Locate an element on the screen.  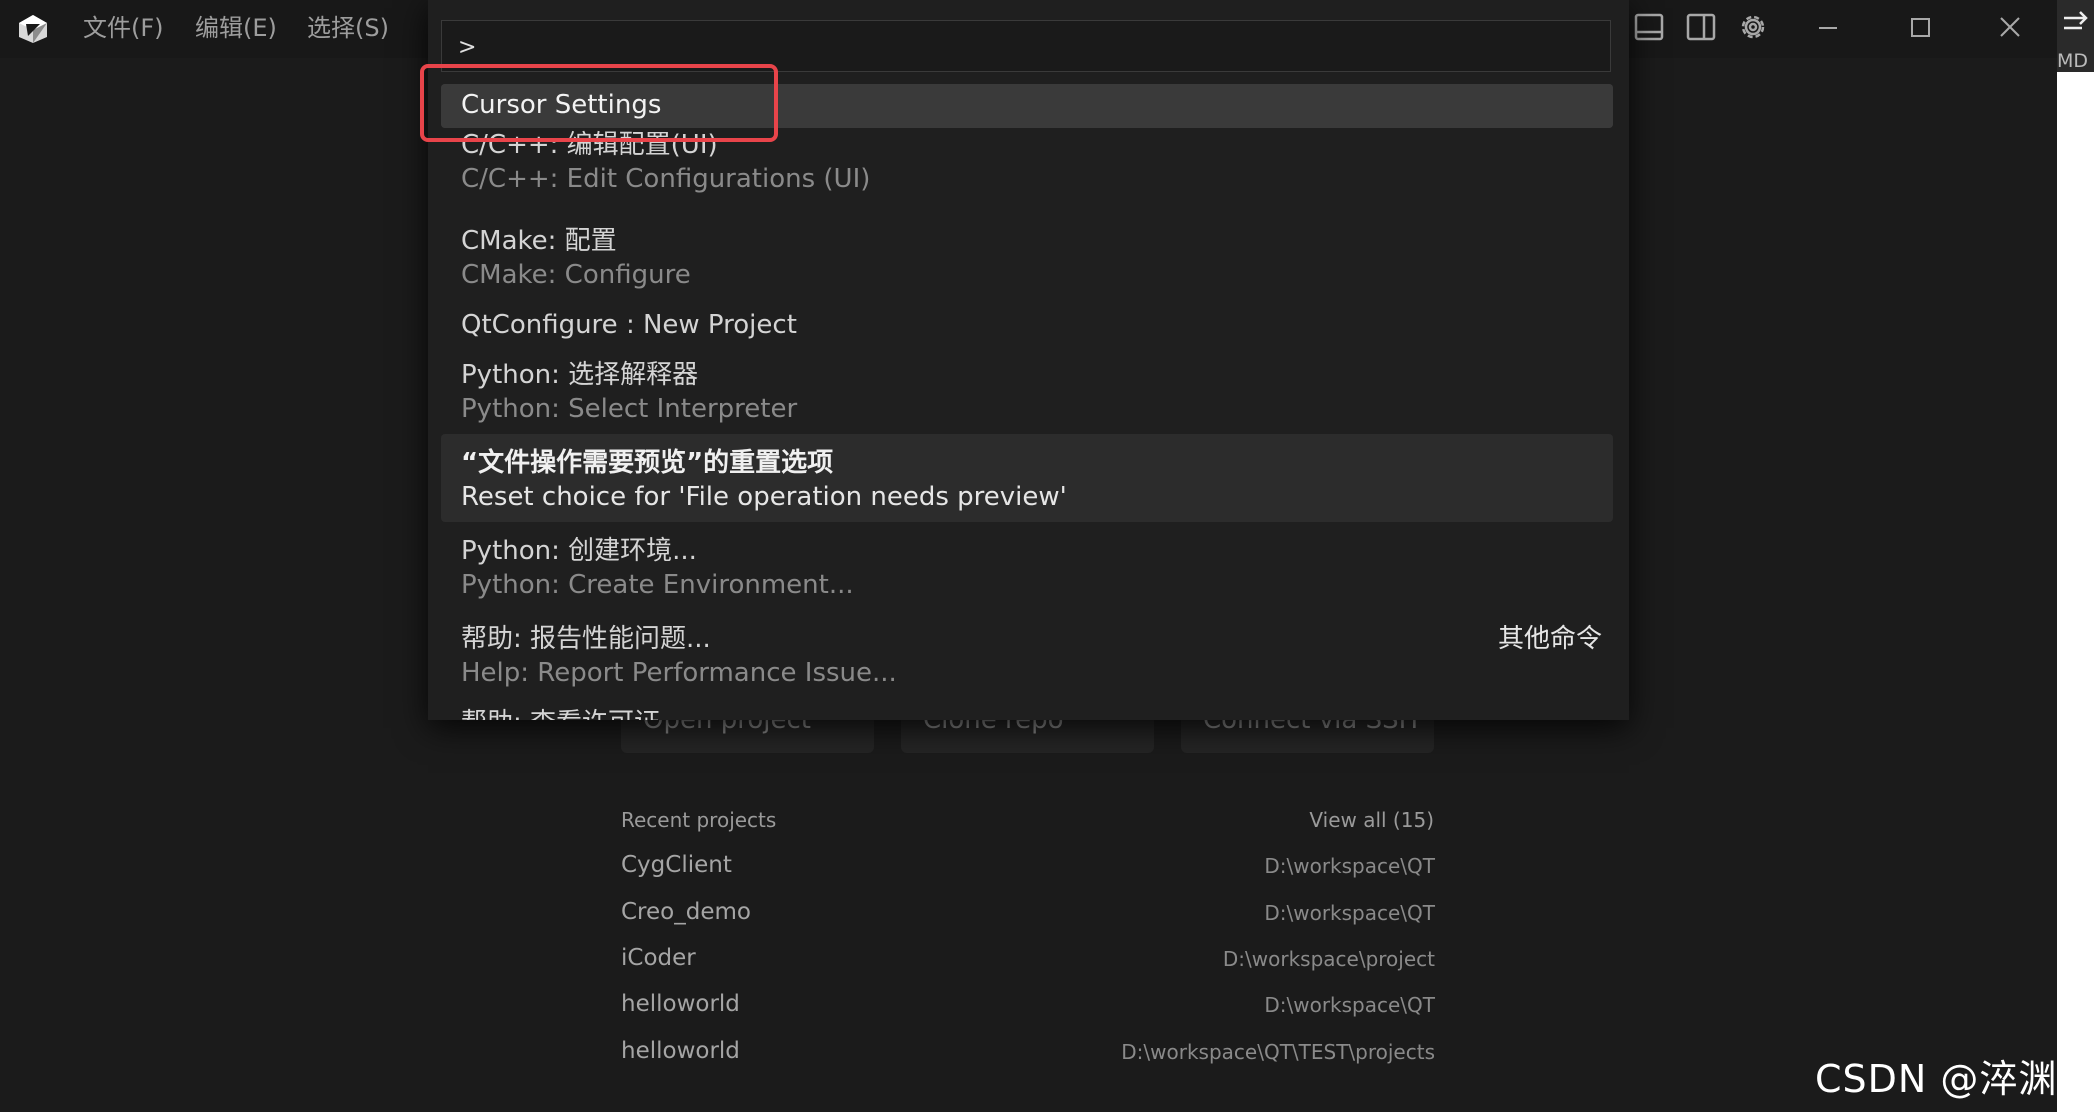
close-icon is located at coordinates (2010, 28).